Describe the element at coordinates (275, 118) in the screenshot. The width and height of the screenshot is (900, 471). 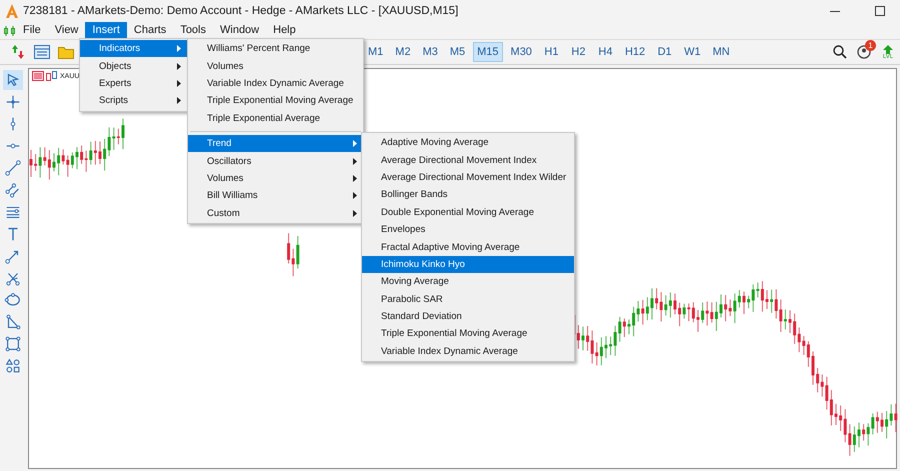
I see `menu-item: Triple Exponential Average` at that location.